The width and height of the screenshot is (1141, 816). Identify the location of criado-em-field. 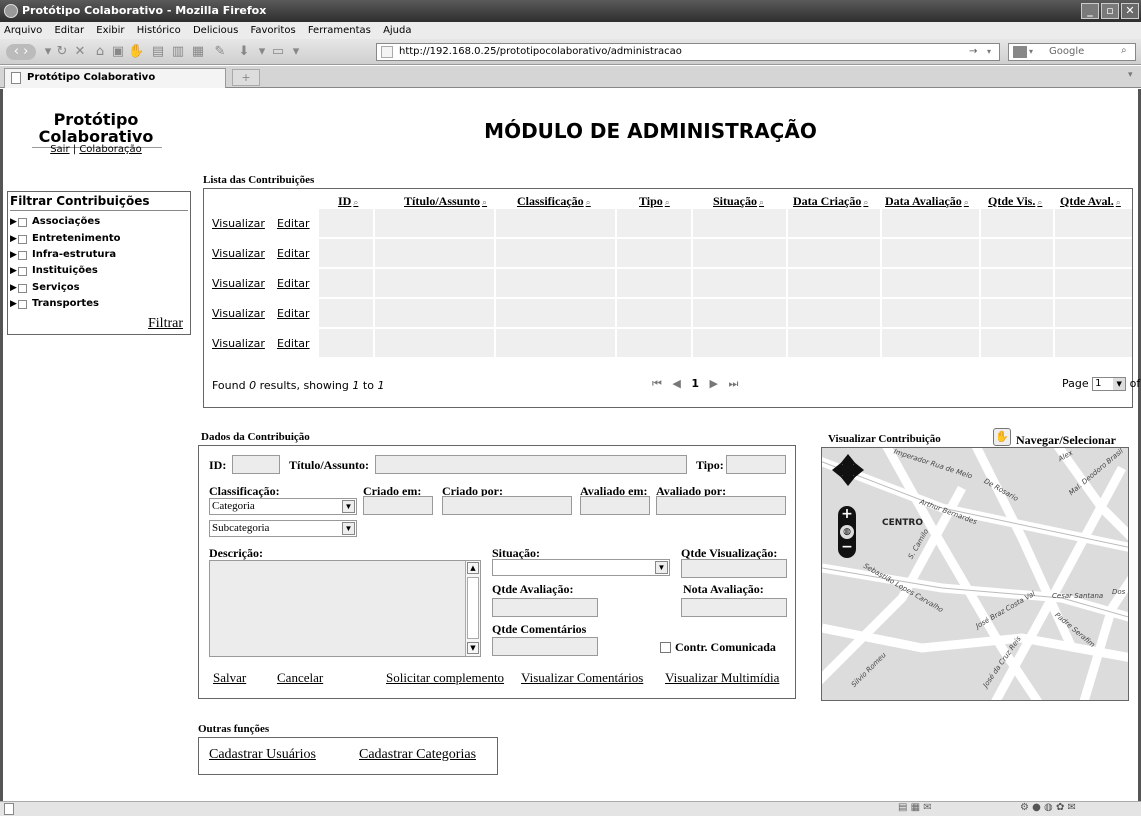
(398, 505).